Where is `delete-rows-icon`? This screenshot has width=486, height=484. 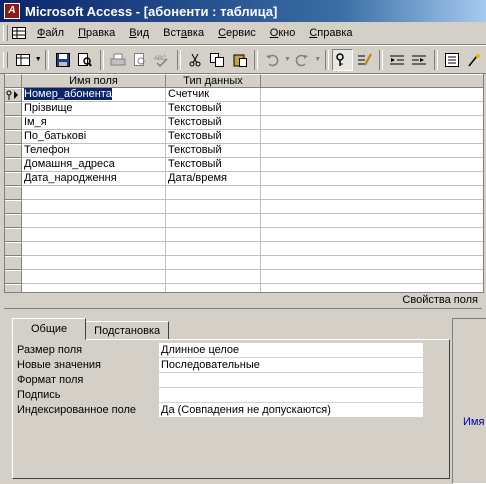
delete-rows-icon is located at coordinates (419, 60).